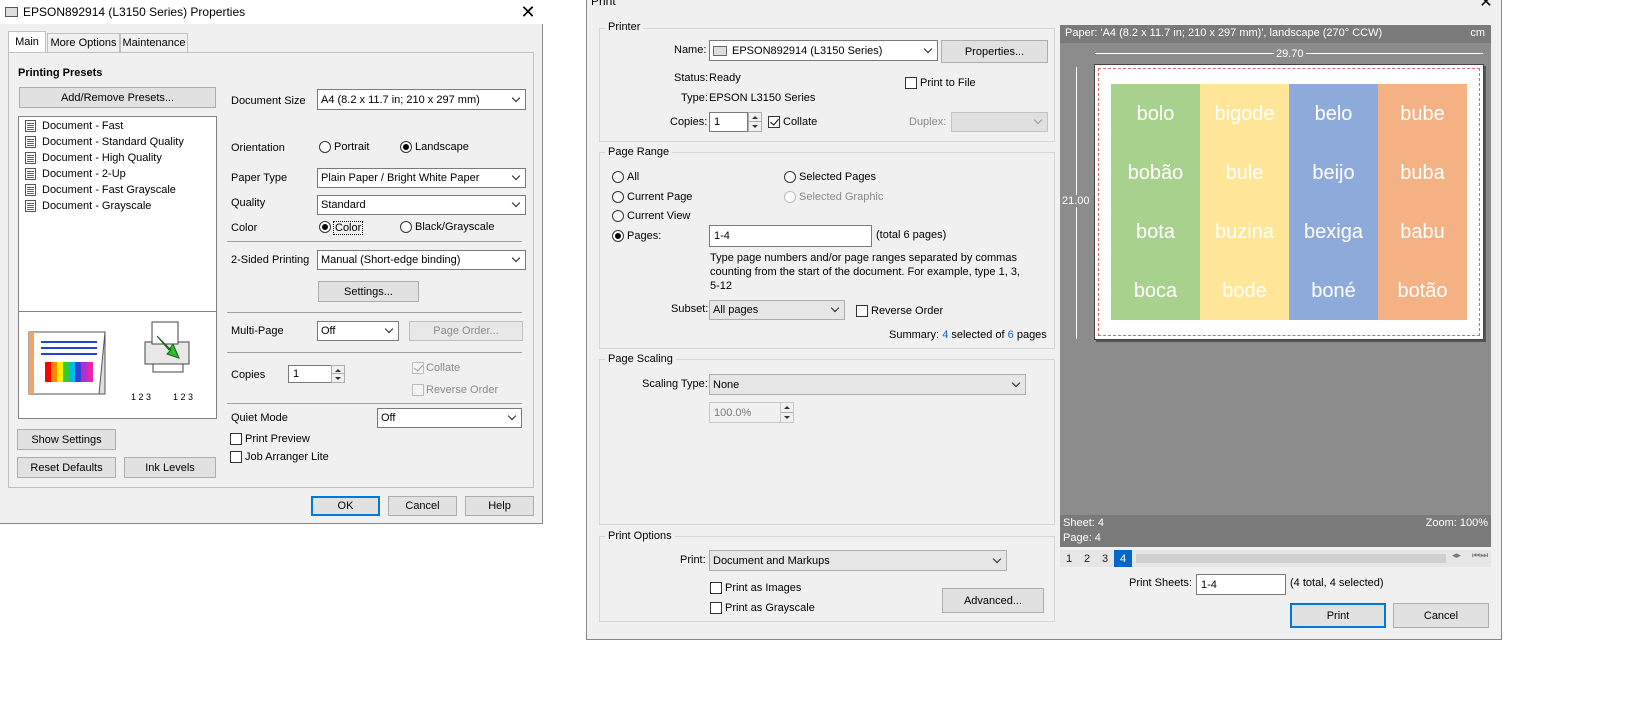 The height and width of the screenshot is (725, 1648). What do you see at coordinates (1123, 558) in the screenshot?
I see `page-tab-4: 4` at bounding box center [1123, 558].